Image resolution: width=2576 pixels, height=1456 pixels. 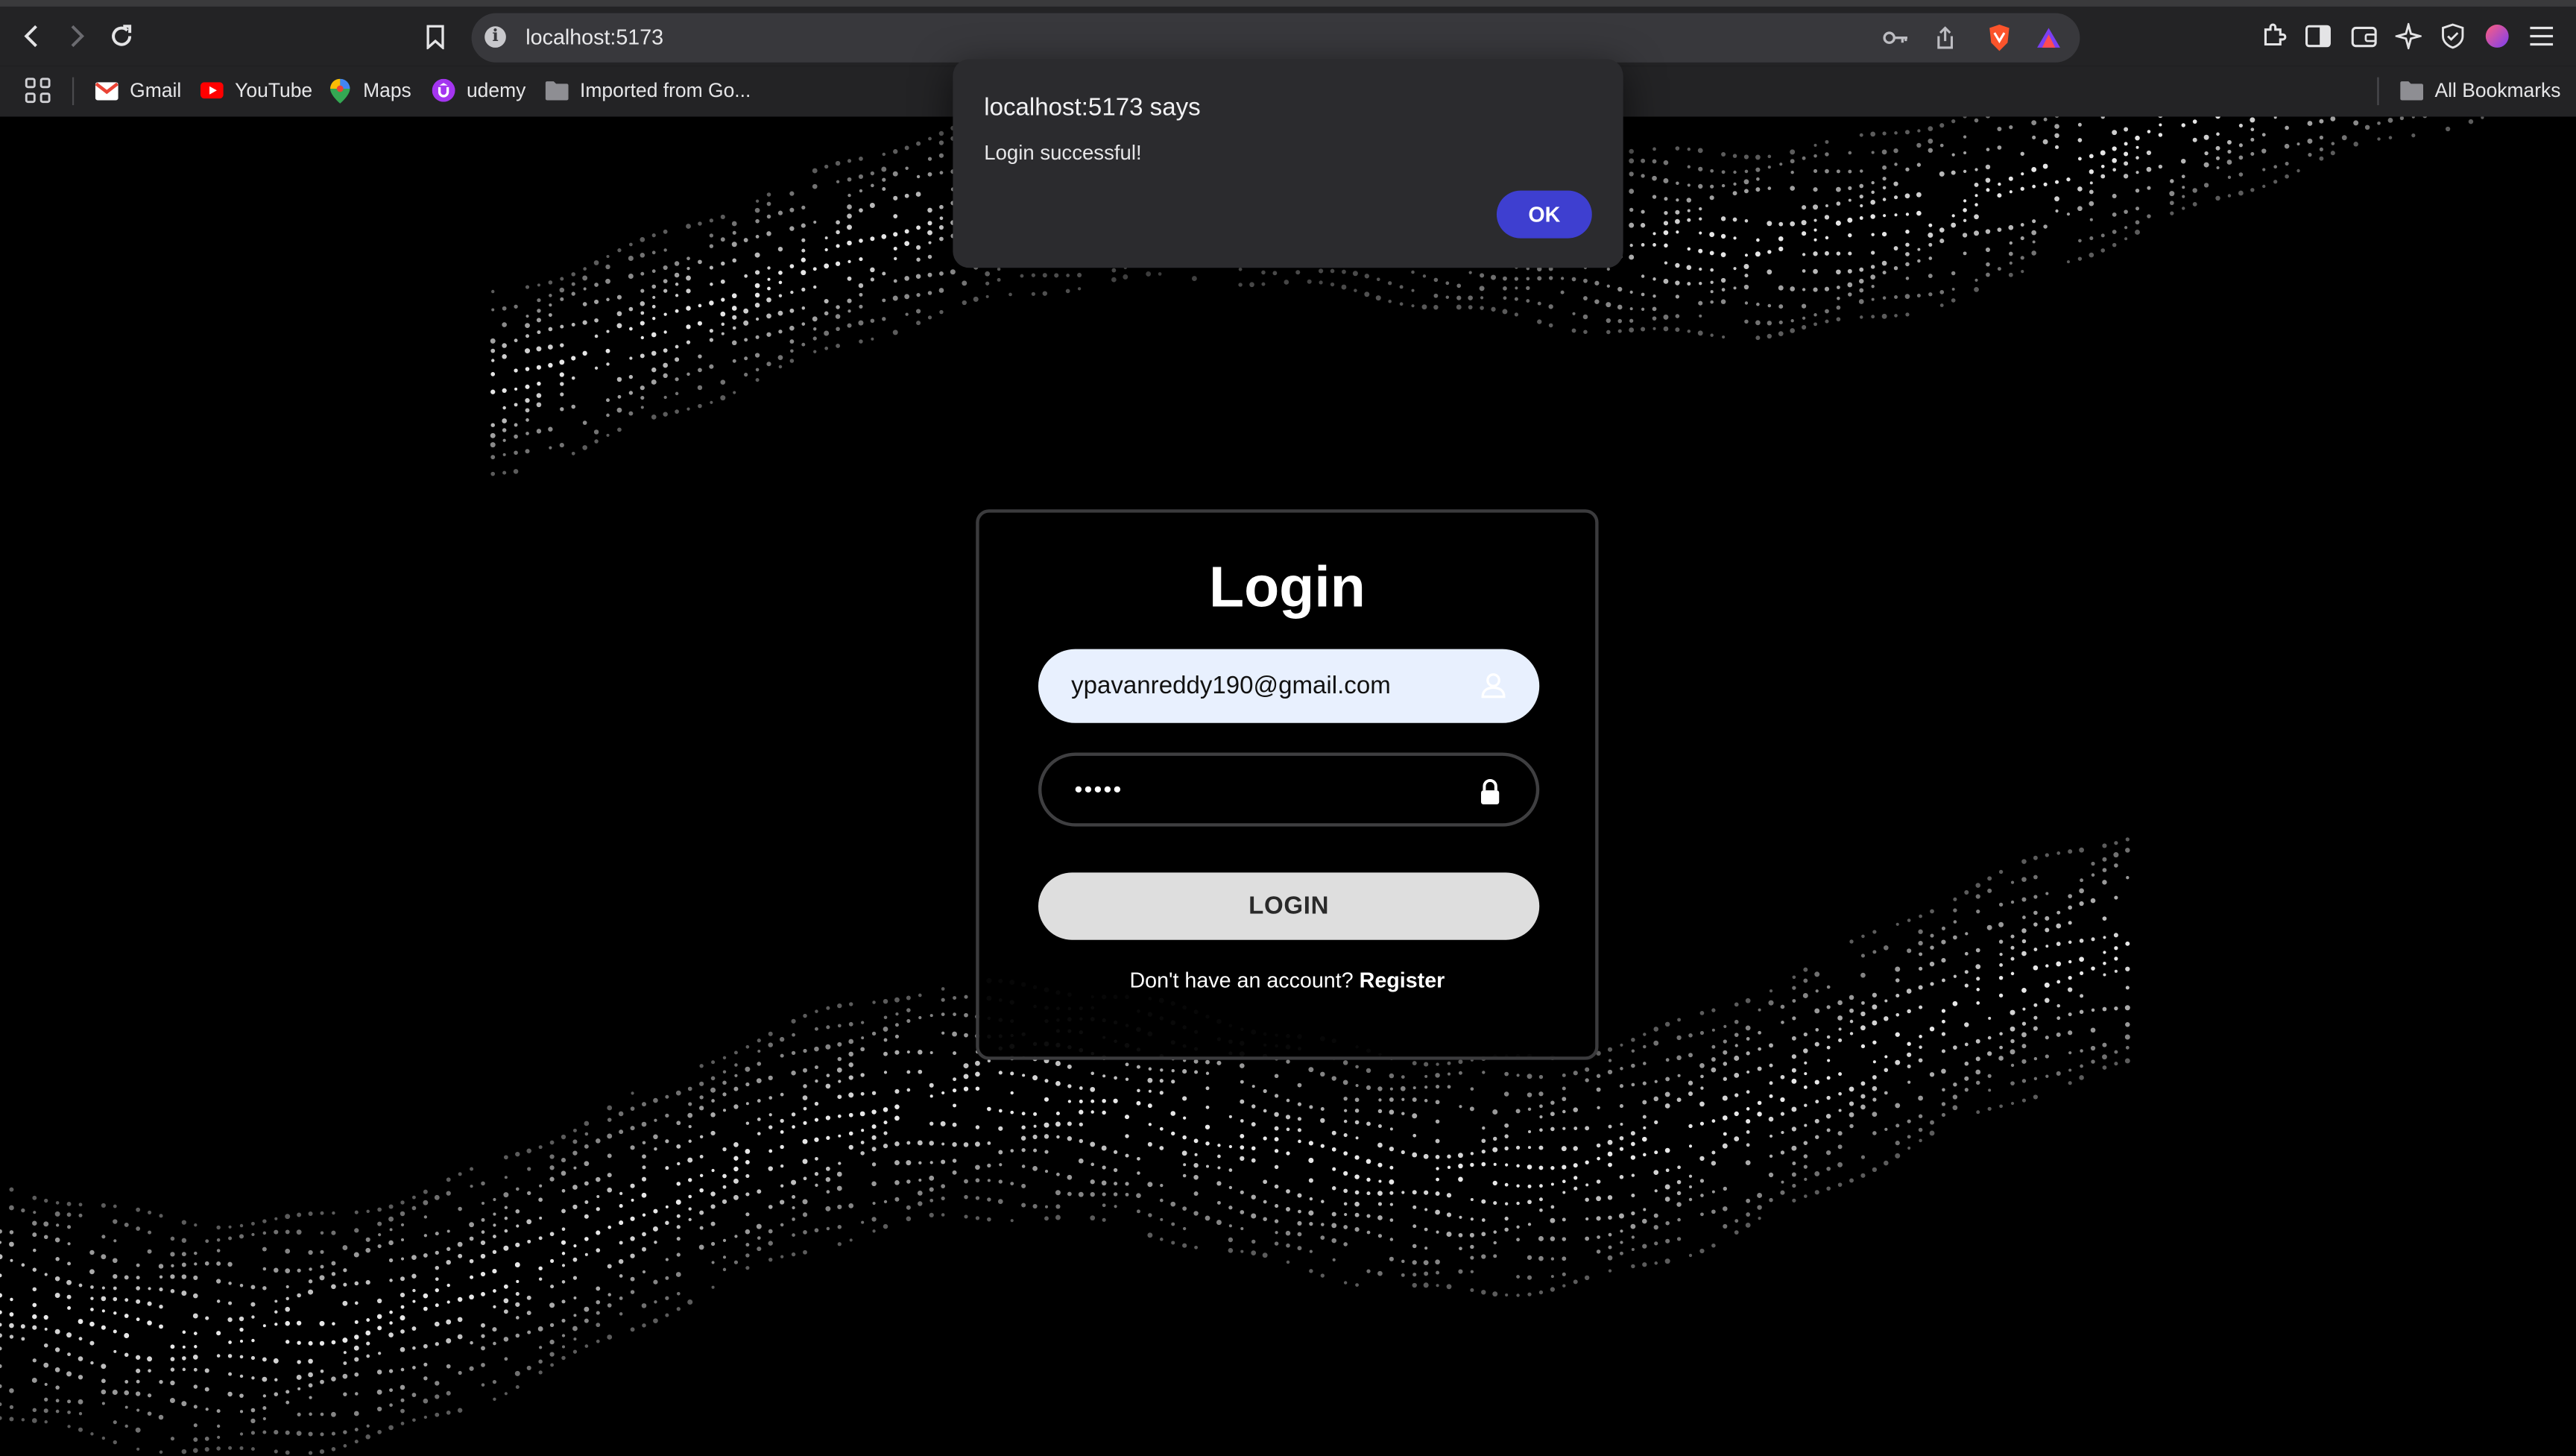 What do you see at coordinates (1999, 38) in the screenshot?
I see `brave-shields-icon` at bounding box center [1999, 38].